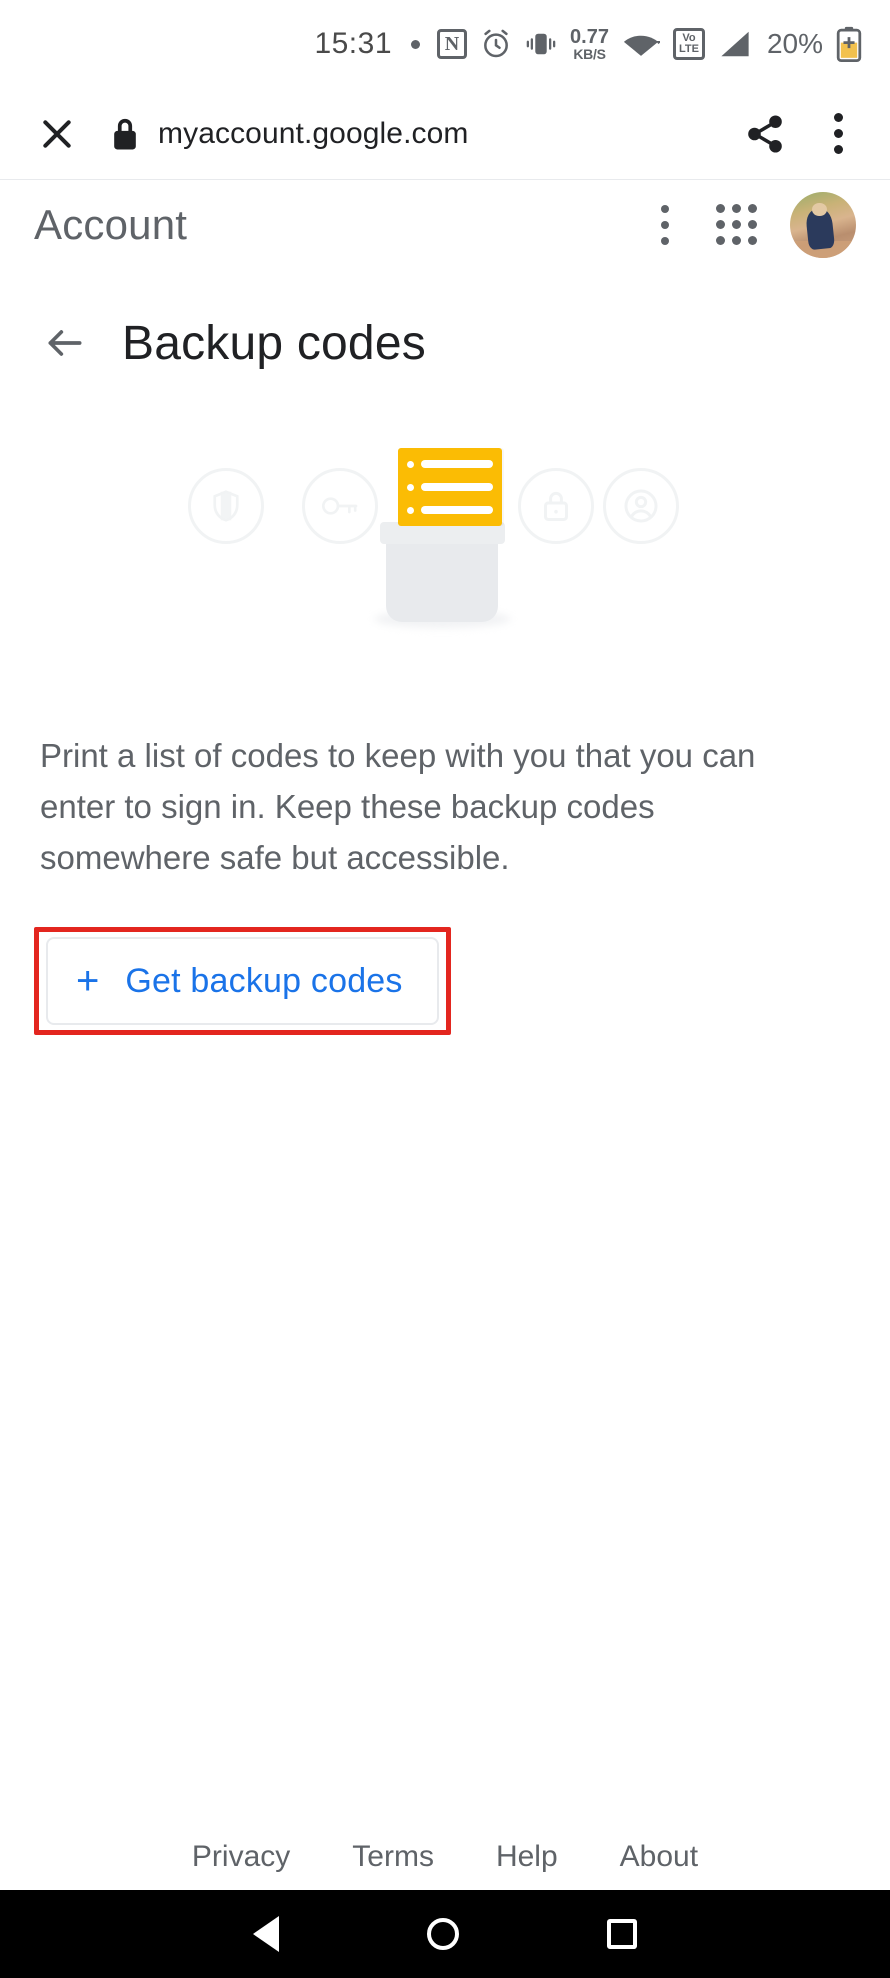  What do you see at coordinates (88, 981) in the screenshot?
I see `plus-icon: +` at bounding box center [88, 981].